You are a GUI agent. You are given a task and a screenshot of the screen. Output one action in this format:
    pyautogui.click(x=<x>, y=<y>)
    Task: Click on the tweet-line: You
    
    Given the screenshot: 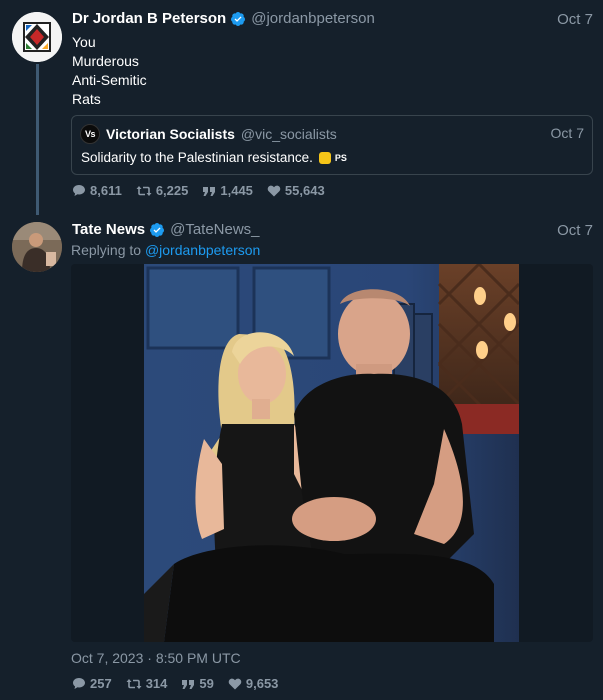 What is the action you would take?
    pyautogui.click(x=84, y=42)
    